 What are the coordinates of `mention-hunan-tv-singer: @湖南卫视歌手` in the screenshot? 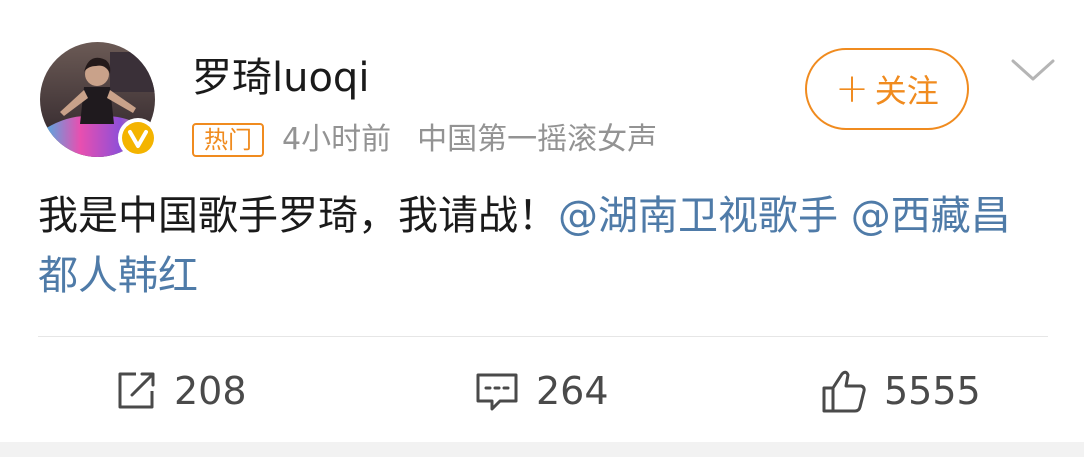 It's located at (698, 216).